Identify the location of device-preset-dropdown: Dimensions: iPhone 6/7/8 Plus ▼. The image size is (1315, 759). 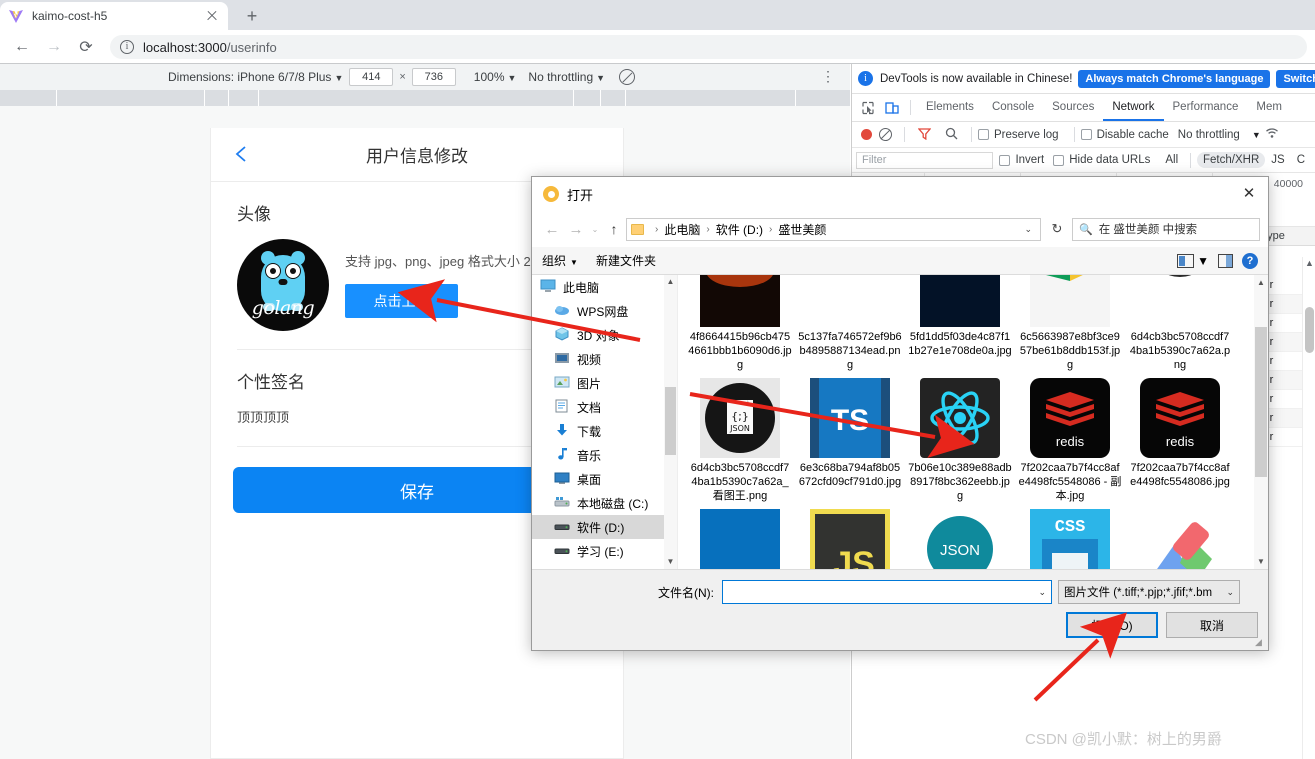
(255, 77).